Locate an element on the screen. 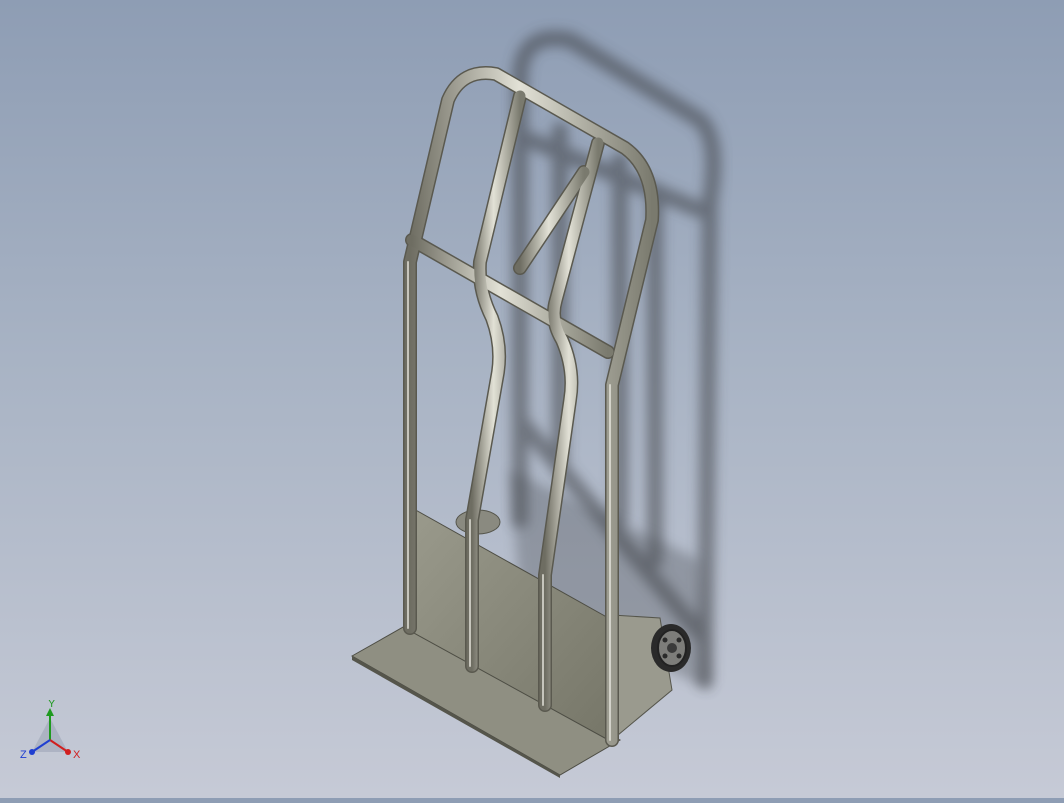 This screenshot has width=1064, height=803. z-axis-label: Z is located at coordinates (23, 755).